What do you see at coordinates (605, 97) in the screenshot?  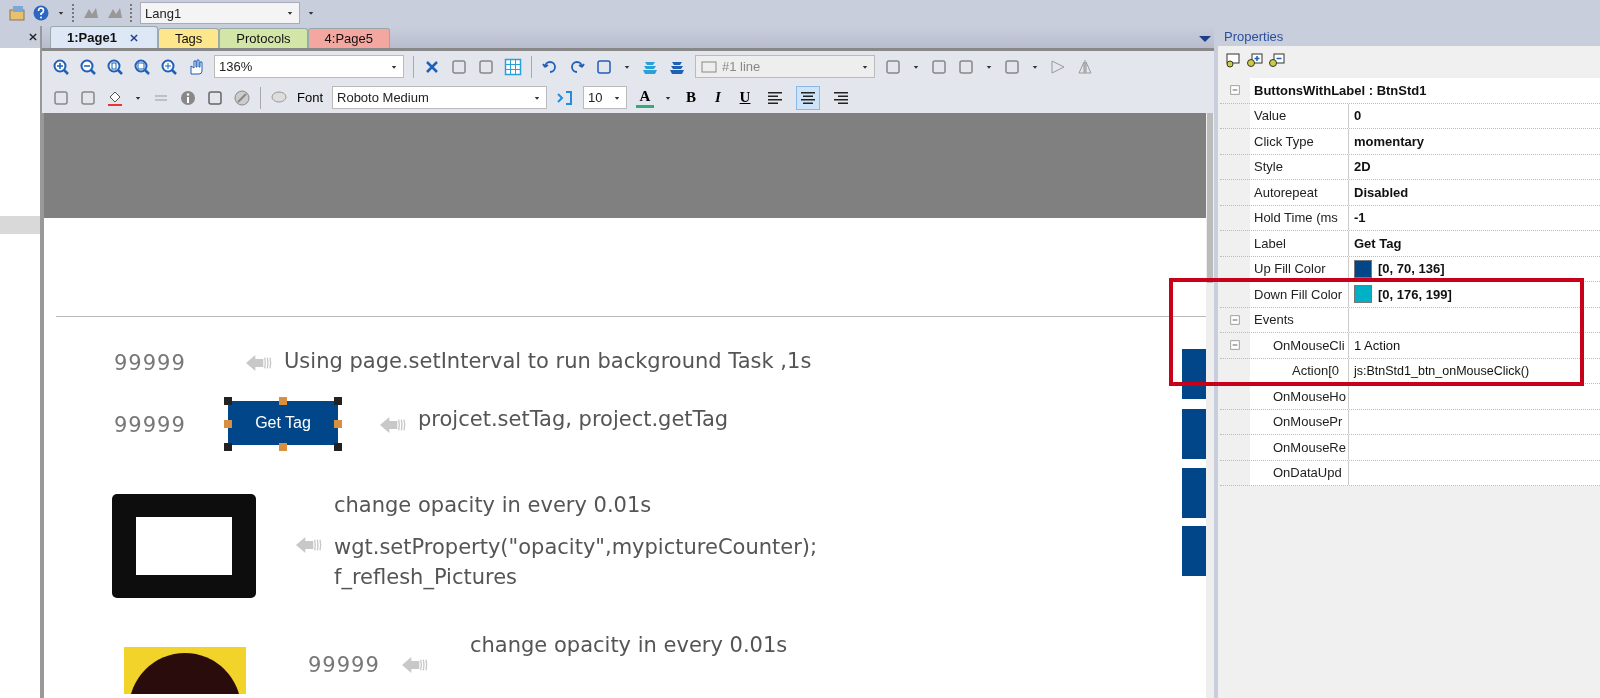 I see `font-size-dropdown: 10` at bounding box center [605, 97].